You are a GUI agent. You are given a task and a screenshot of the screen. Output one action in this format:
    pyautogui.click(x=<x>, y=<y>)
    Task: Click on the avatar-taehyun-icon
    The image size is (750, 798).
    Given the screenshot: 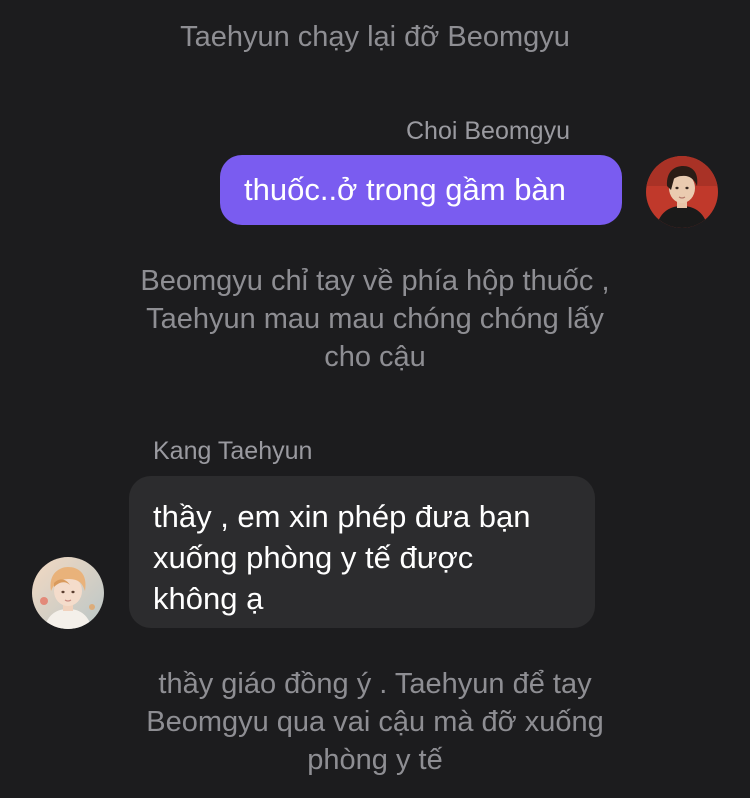 What is the action you would take?
    pyautogui.click(x=68, y=593)
    